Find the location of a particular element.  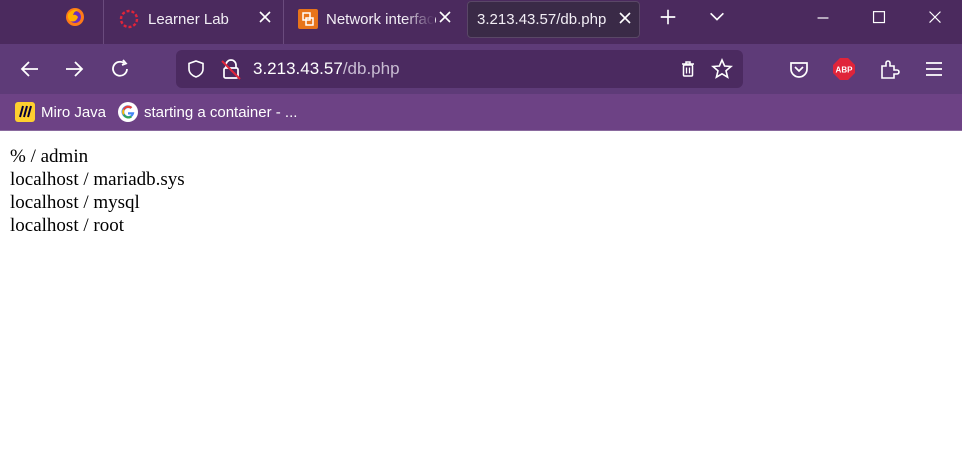

tab-label: 3.213.43.57/db.php is located at coordinates (542, 19).